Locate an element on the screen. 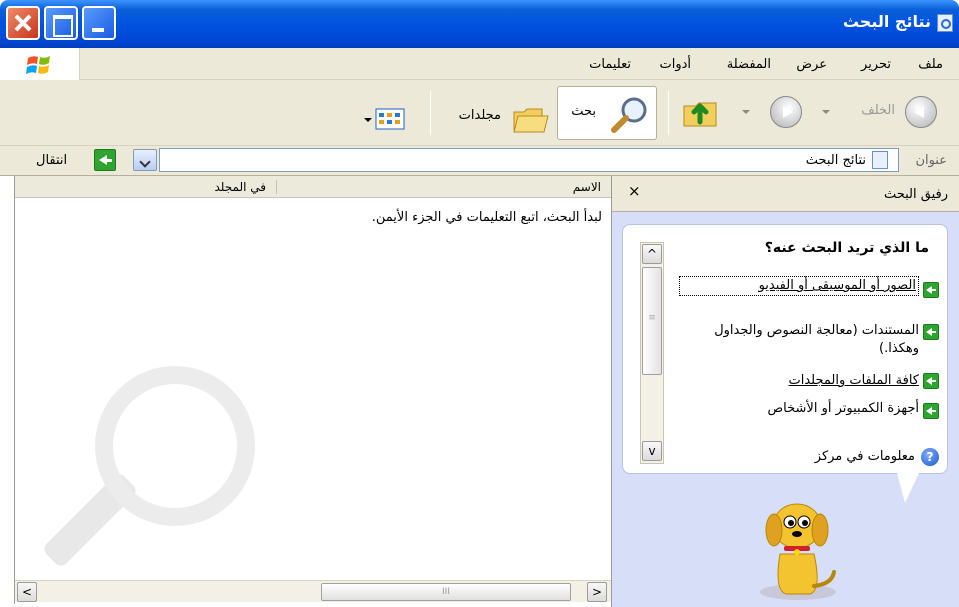 This screenshot has height=607, width=959. option-all-files: كافة الملفات والمجلدات is located at coordinates (799, 381).